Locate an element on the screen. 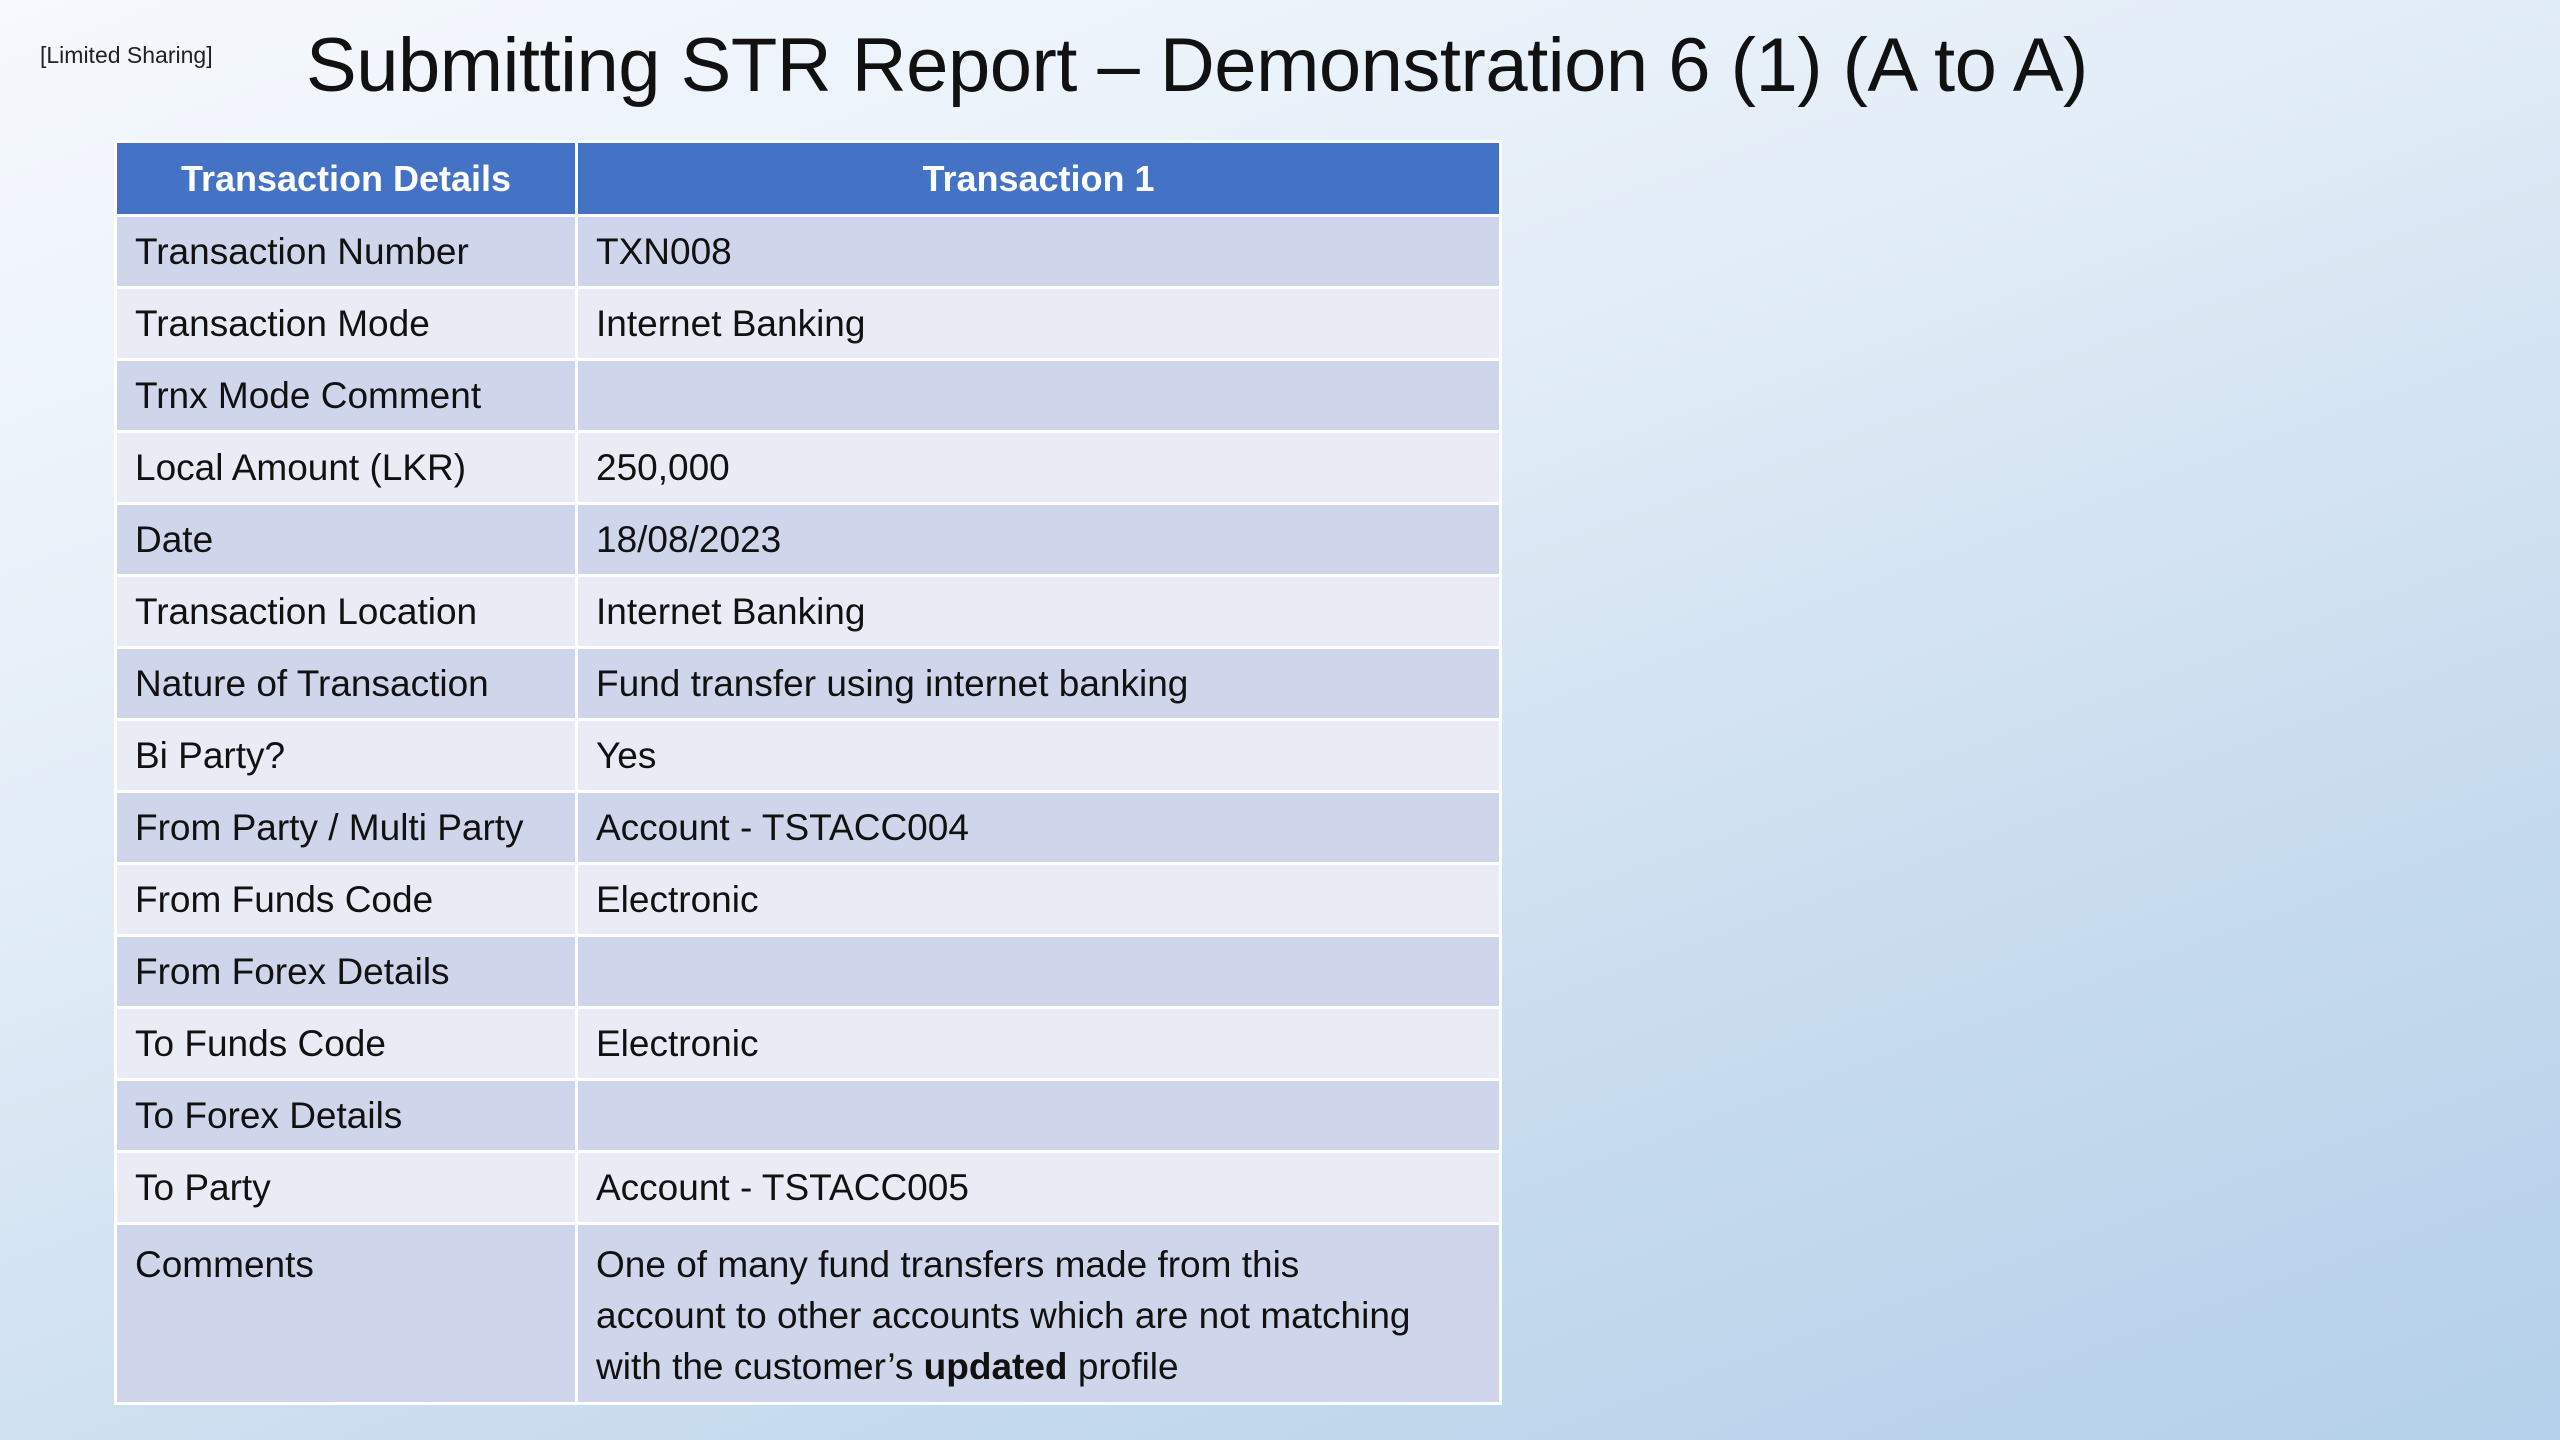 This screenshot has height=1440, width=2560. row-label: To Forex Details is located at coordinates (346, 1115).